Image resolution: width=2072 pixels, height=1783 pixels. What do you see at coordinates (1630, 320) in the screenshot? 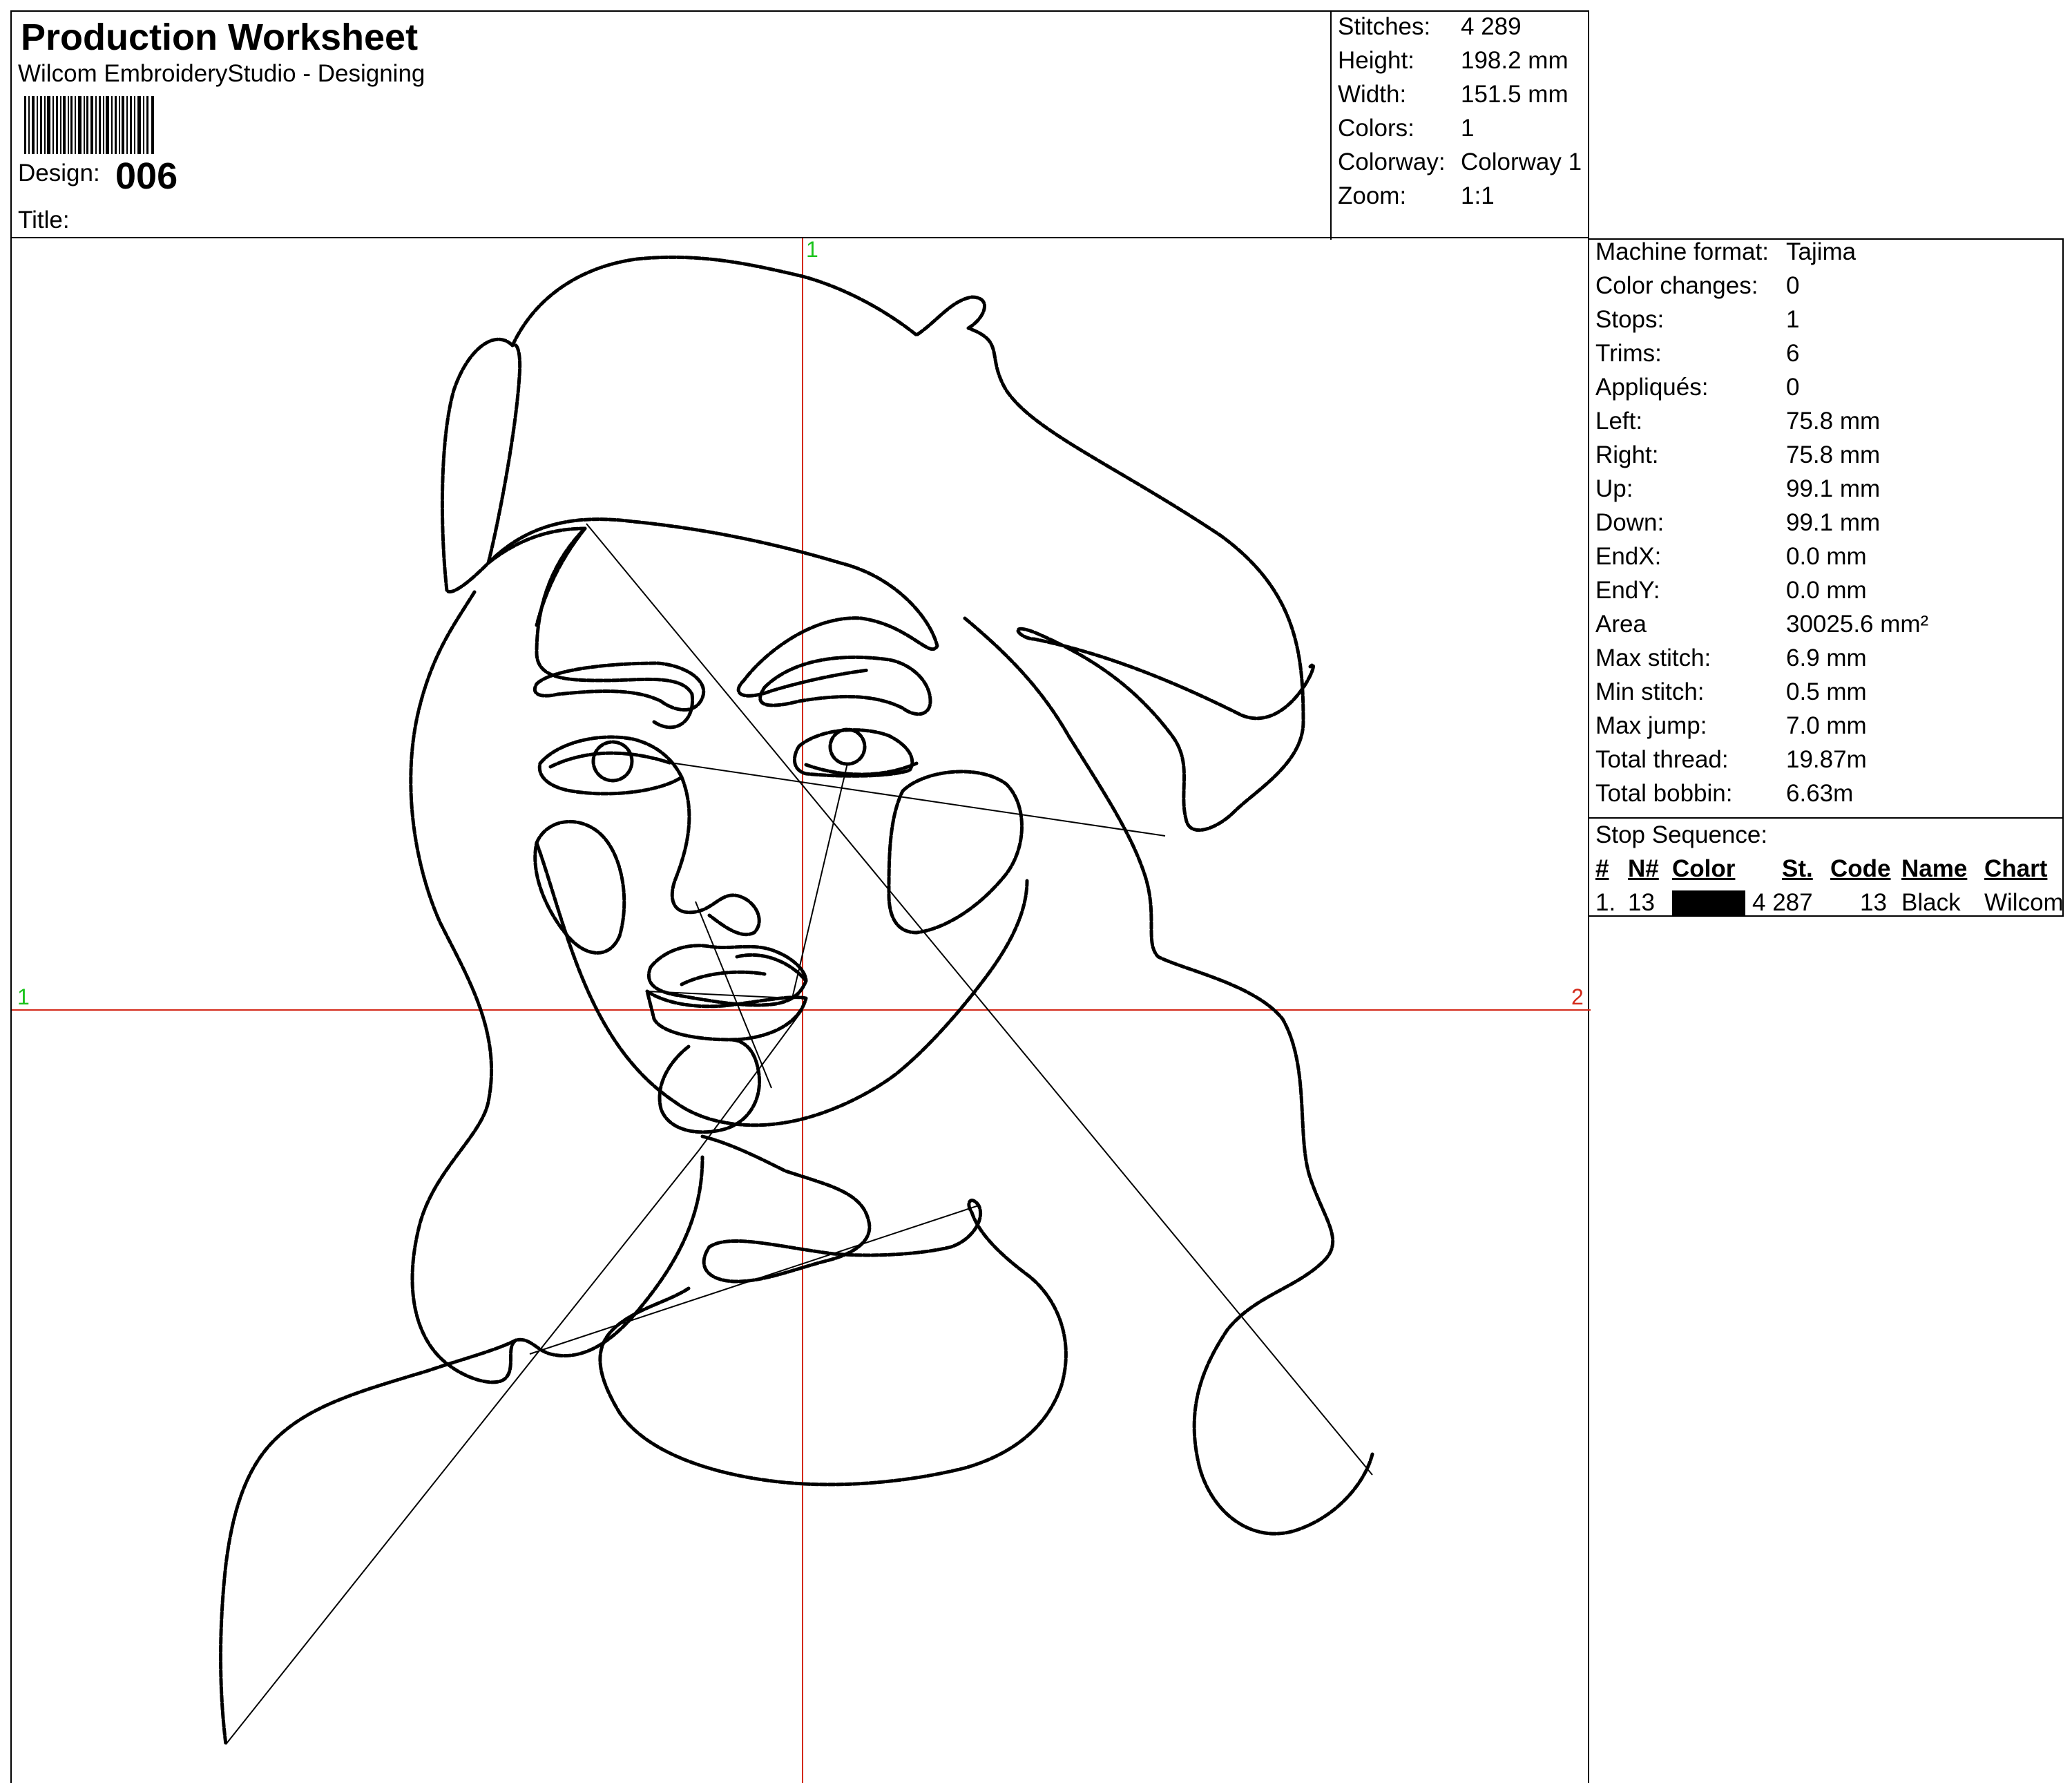
I see `machine-label: Stops:` at bounding box center [1630, 320].